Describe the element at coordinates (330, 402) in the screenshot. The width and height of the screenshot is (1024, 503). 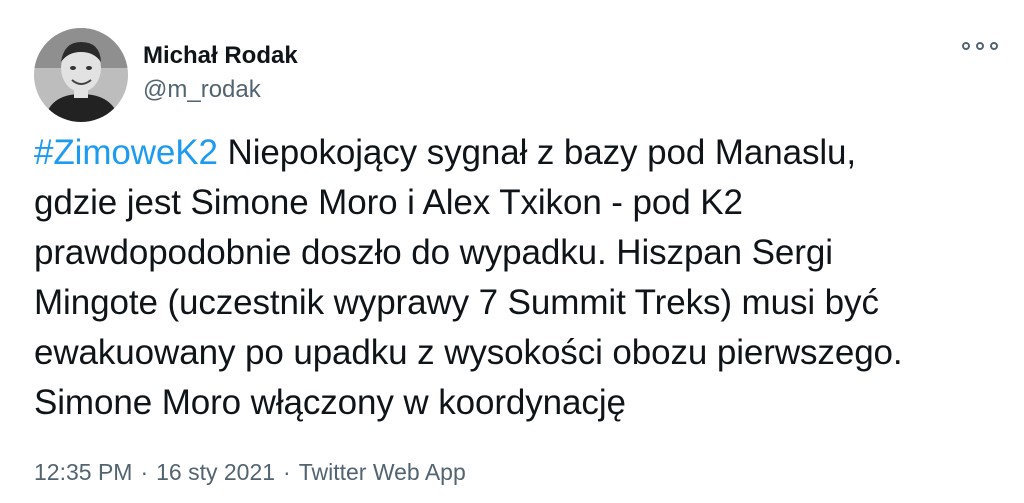
I see `tweet-text-line: Simone Moro włączony w koordynację` at that location.